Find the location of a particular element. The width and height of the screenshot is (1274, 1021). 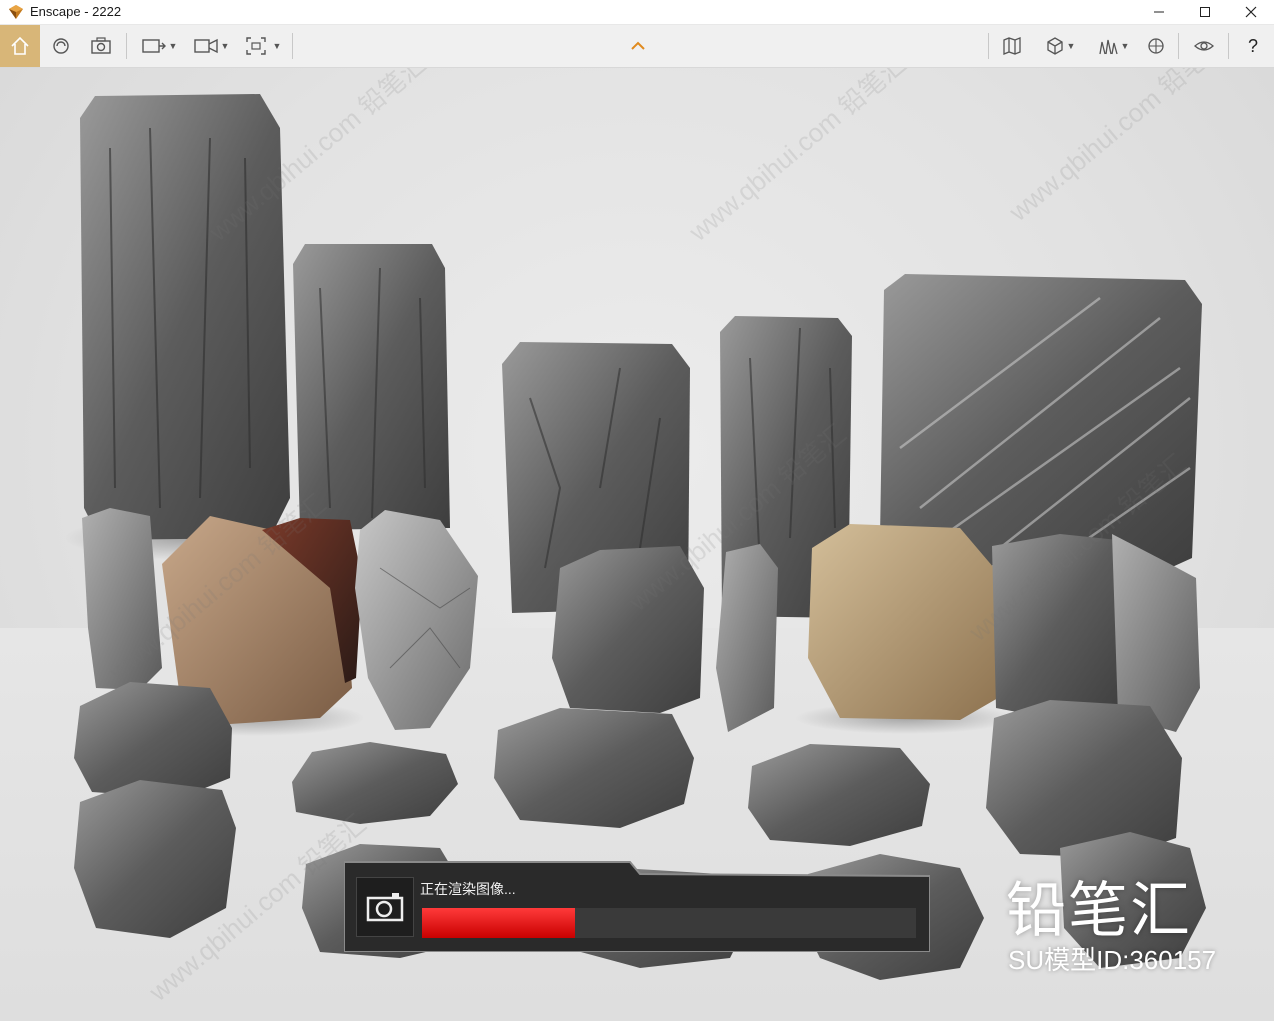

batch-render-icon is located at coordinates (255, 46).